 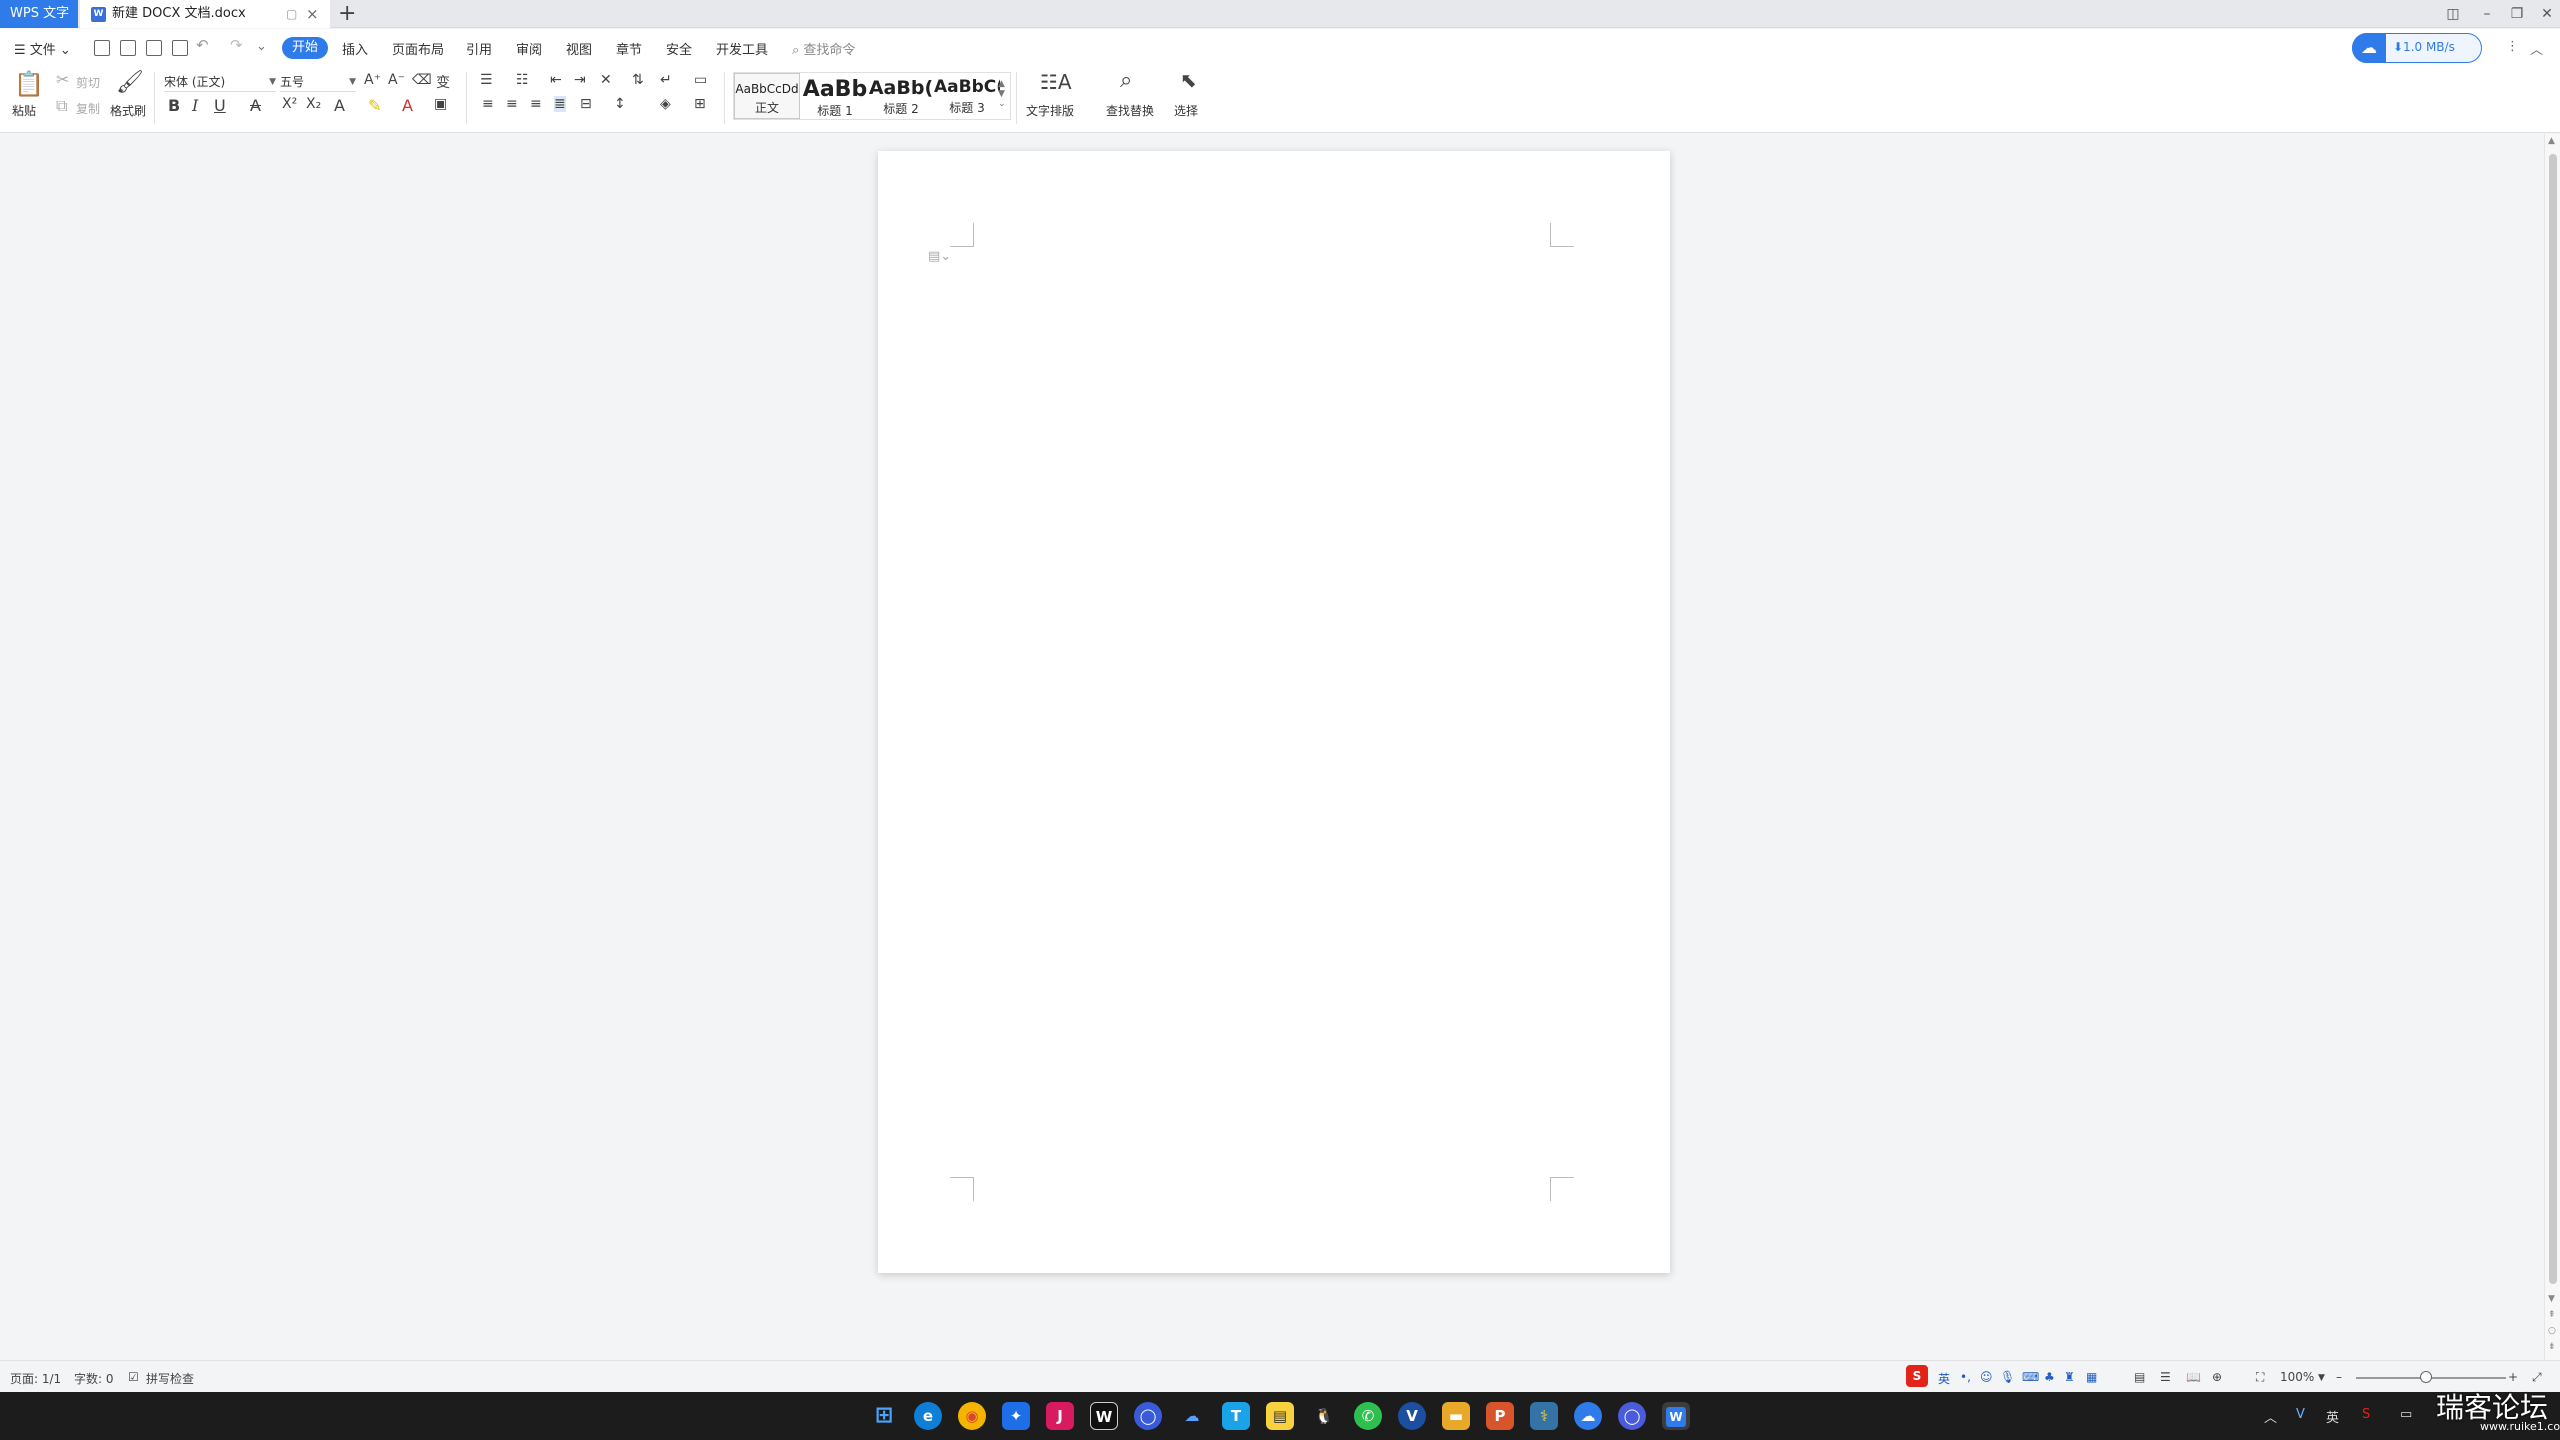 What do you see at coordinates (39, 14) in the screenshot?
I see `tab-wps-home: WPS 文字` at bounding box center [39, 14].